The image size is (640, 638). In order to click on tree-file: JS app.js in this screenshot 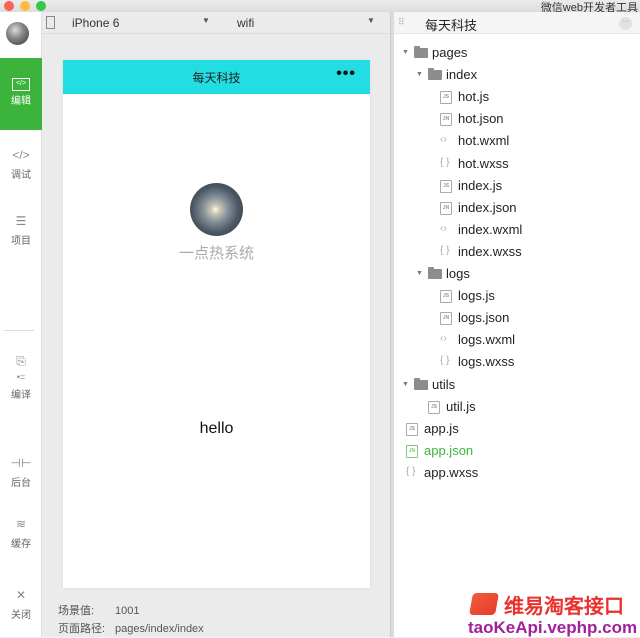, I will do `click(517, 430)`.